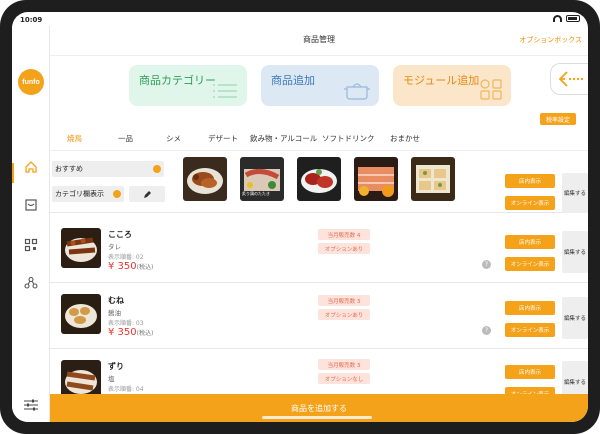 The image size is (600, 434). What do you see at coordinates (348, 138) in the screenshot?
I see `tab-soft-drinks: ソフトドリンク` at bounding box center [348, 138].